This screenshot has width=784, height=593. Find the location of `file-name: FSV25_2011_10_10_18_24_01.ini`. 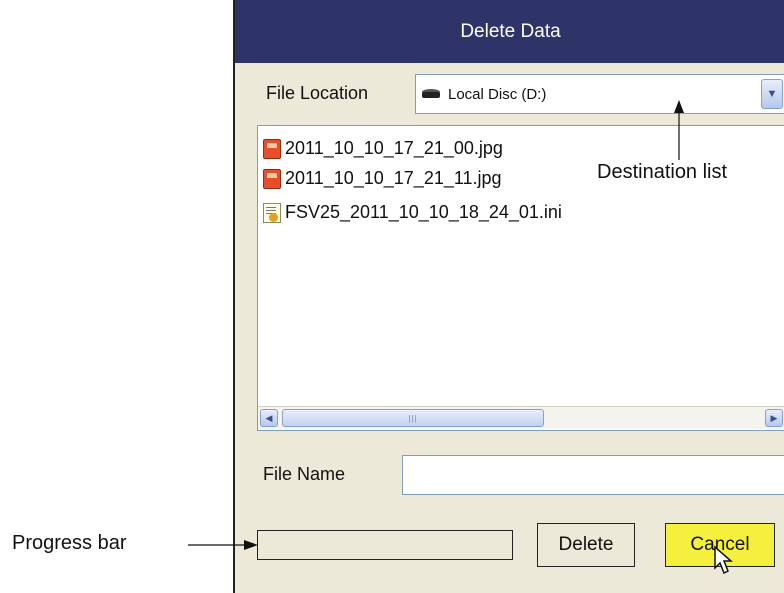

file-name: FSV25_2011_10_10_18_24_01.ini is located at coordinates (423, 212).